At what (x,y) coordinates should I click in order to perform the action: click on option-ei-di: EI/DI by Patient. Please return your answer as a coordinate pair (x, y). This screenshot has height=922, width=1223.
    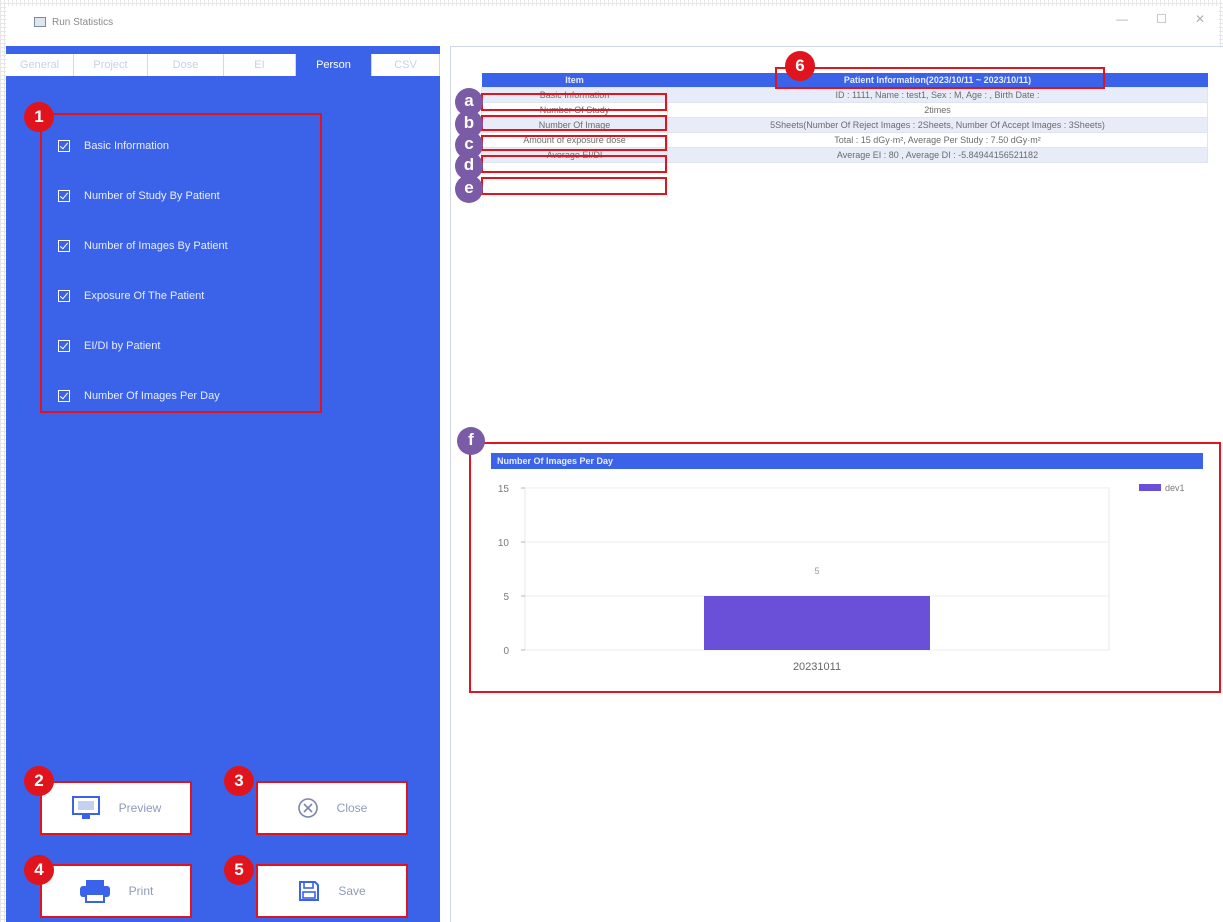
    Looking at the image, I should click on (109, 346).